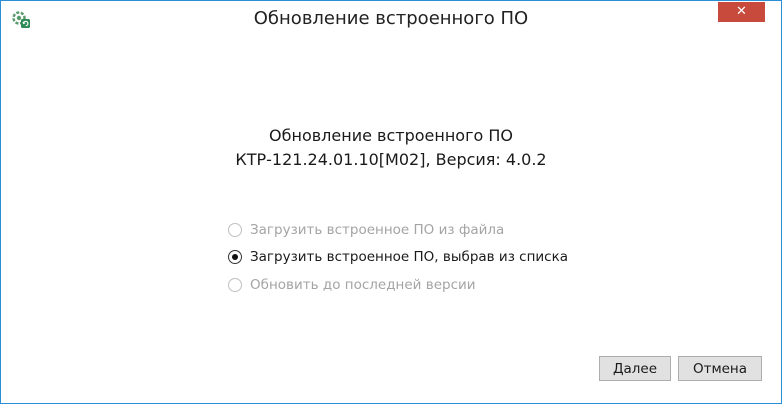  I want to click on close-button: ✕, so click(741, 12).